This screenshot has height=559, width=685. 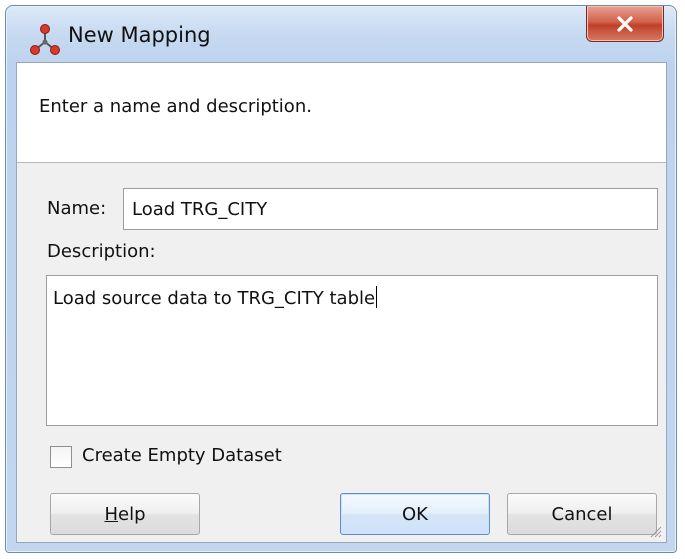 I want to click on cancel-button-label: Cancel, so click(x=582, y=514).